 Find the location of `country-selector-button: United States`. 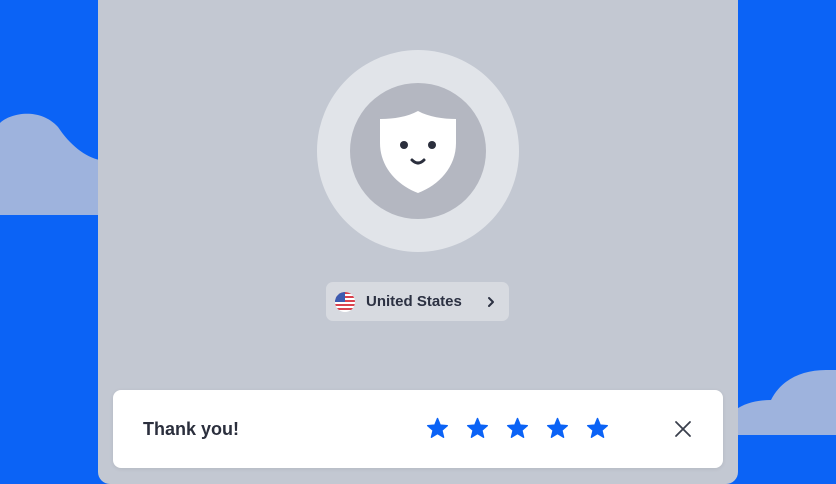

country-selector-button: United States is located at coordinates (417, 301).